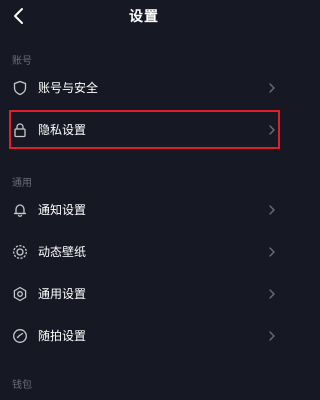 This screenshot has width=320, height=400. What do you see at coordinates (20, 336) in the screenshot?
I see `check-circle-icon` at bounding box center [20, 336].